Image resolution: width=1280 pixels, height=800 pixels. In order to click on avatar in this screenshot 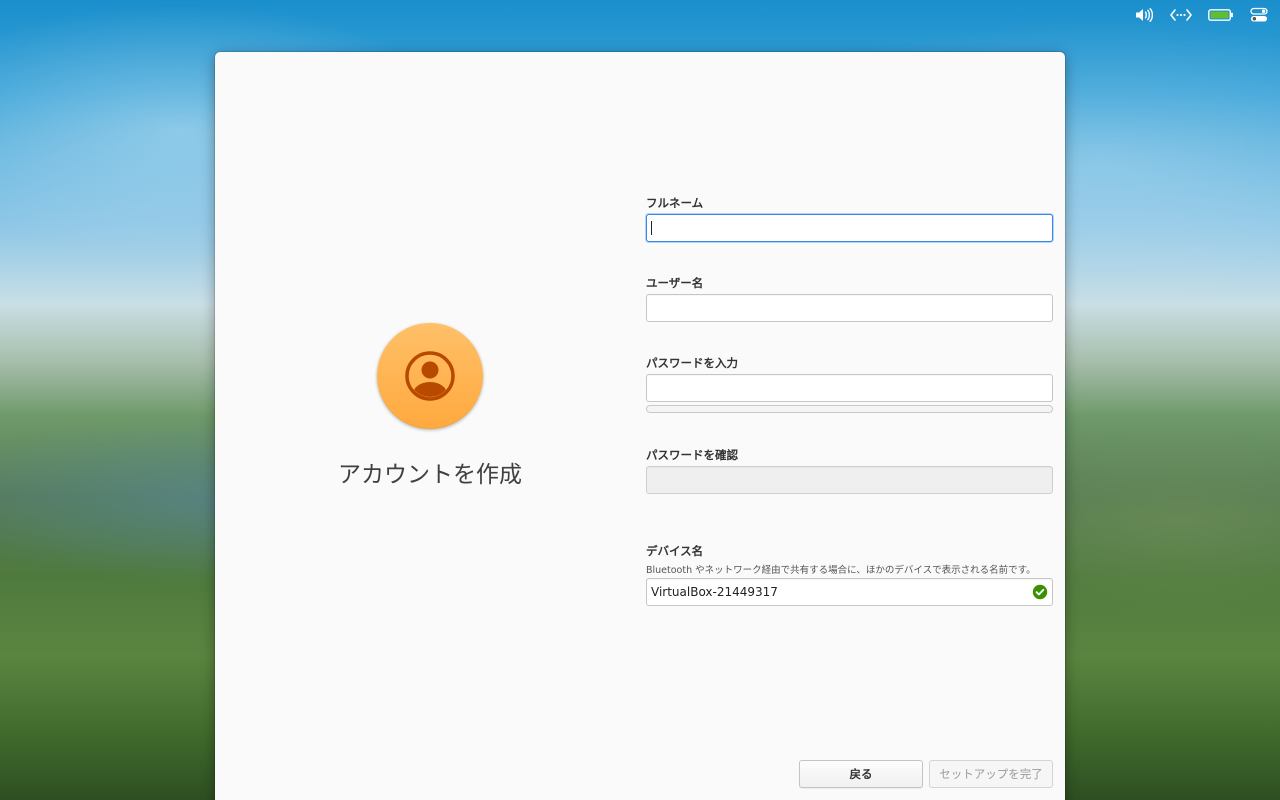, I will do `click(430, 376)`.